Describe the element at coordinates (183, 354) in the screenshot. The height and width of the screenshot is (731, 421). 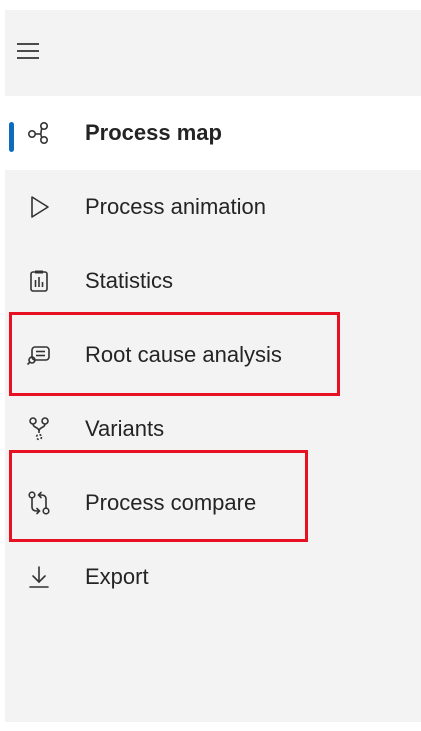
I see `nav-item-label: Root cause analysis` at that location.